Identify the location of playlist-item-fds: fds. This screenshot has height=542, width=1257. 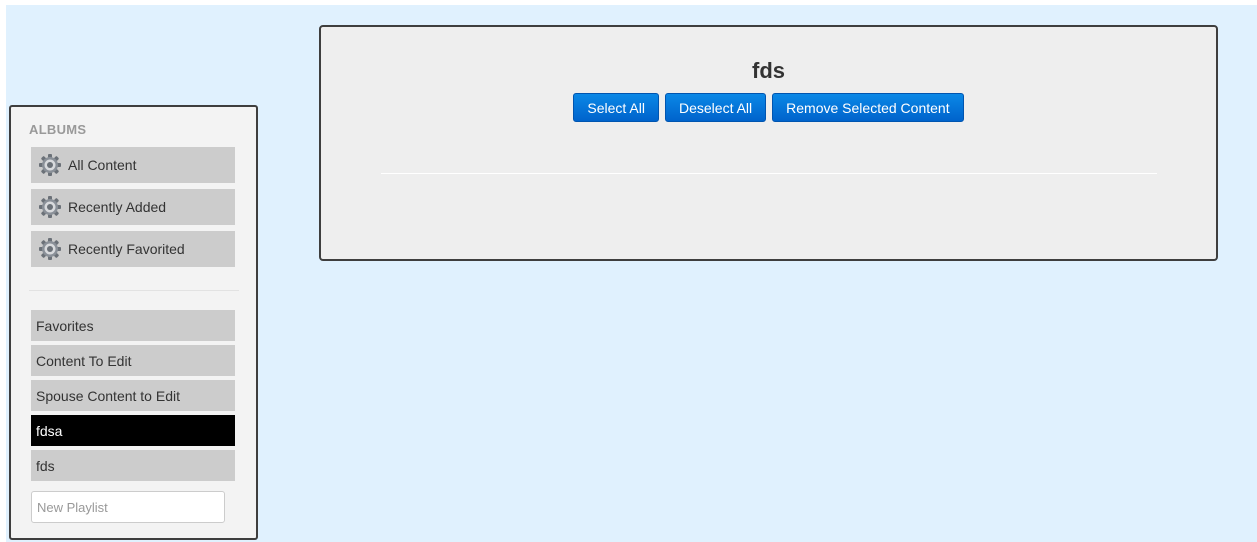
(133, 465).